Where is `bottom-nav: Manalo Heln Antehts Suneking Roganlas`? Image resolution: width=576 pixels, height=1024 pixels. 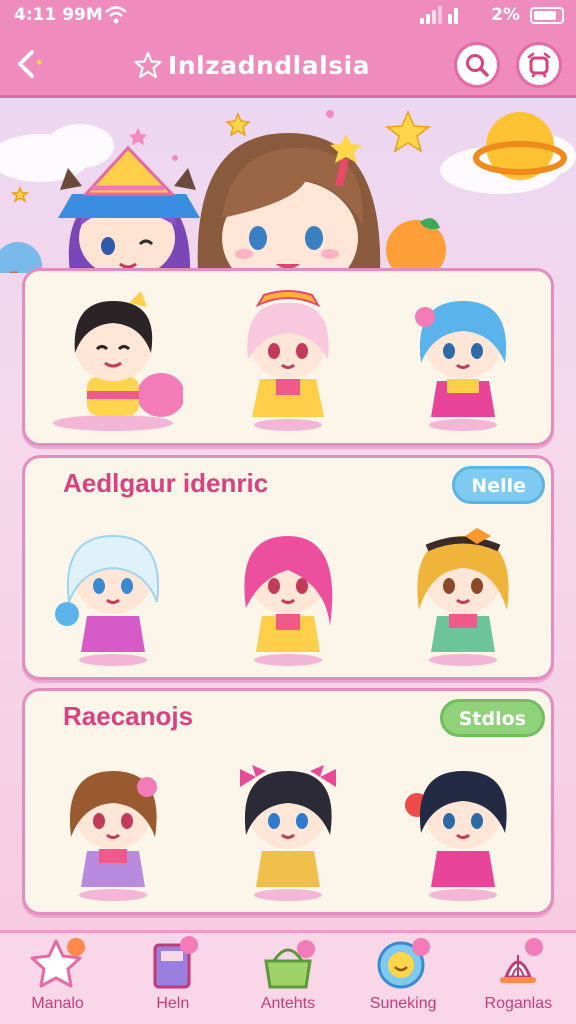
bottom-nav: Manalo Heln Antehts Suneking Roganlas is located at coordinates (288, 977).